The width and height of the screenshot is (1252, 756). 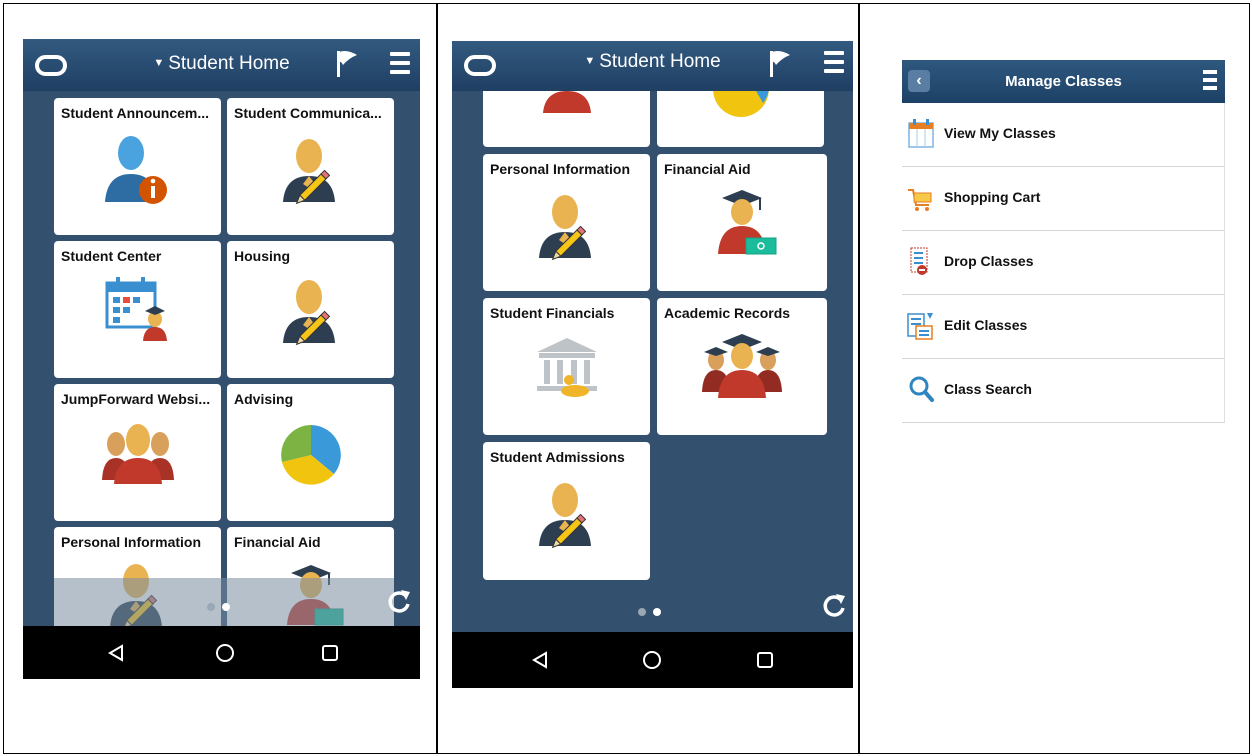 I want to click on bank-icon, so click(x=566, y=367).